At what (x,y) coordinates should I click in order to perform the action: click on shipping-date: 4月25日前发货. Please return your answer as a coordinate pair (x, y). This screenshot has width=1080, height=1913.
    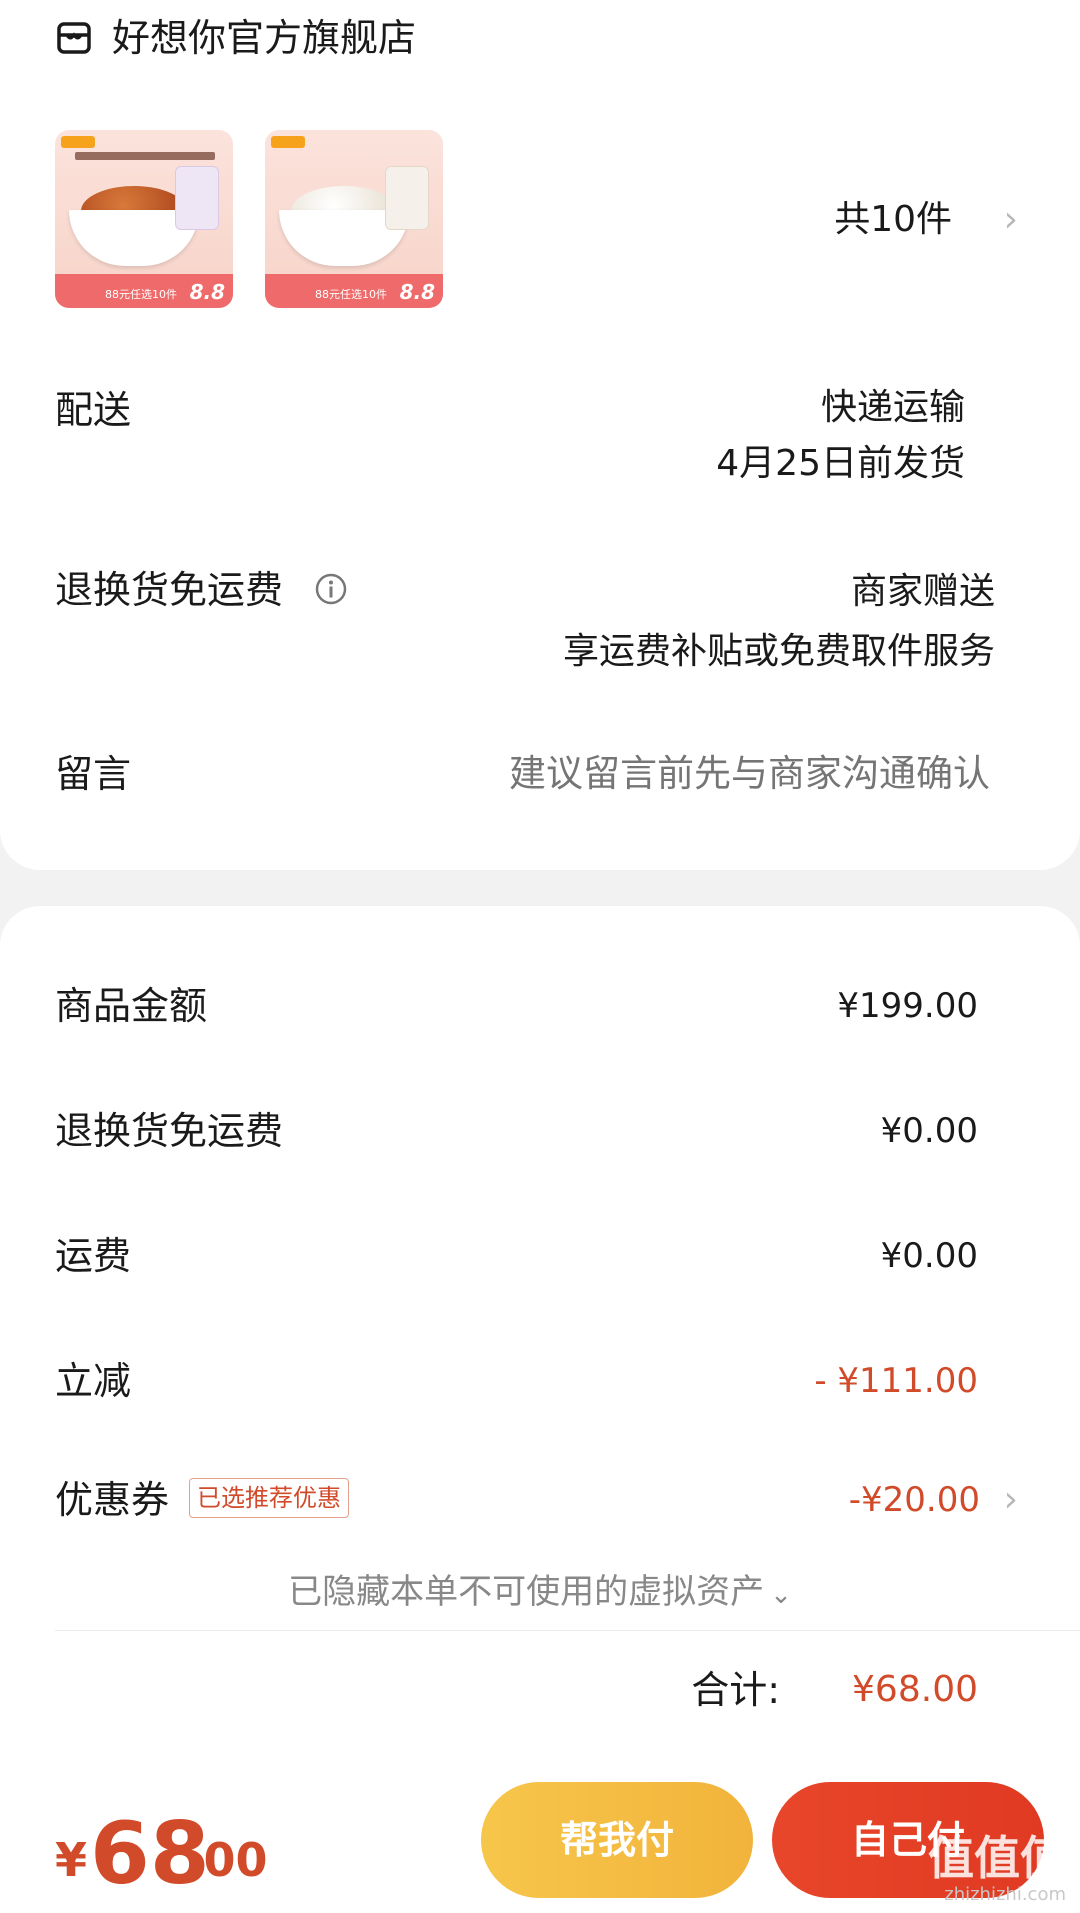
    Looking at the image, I should click on (840, 463).